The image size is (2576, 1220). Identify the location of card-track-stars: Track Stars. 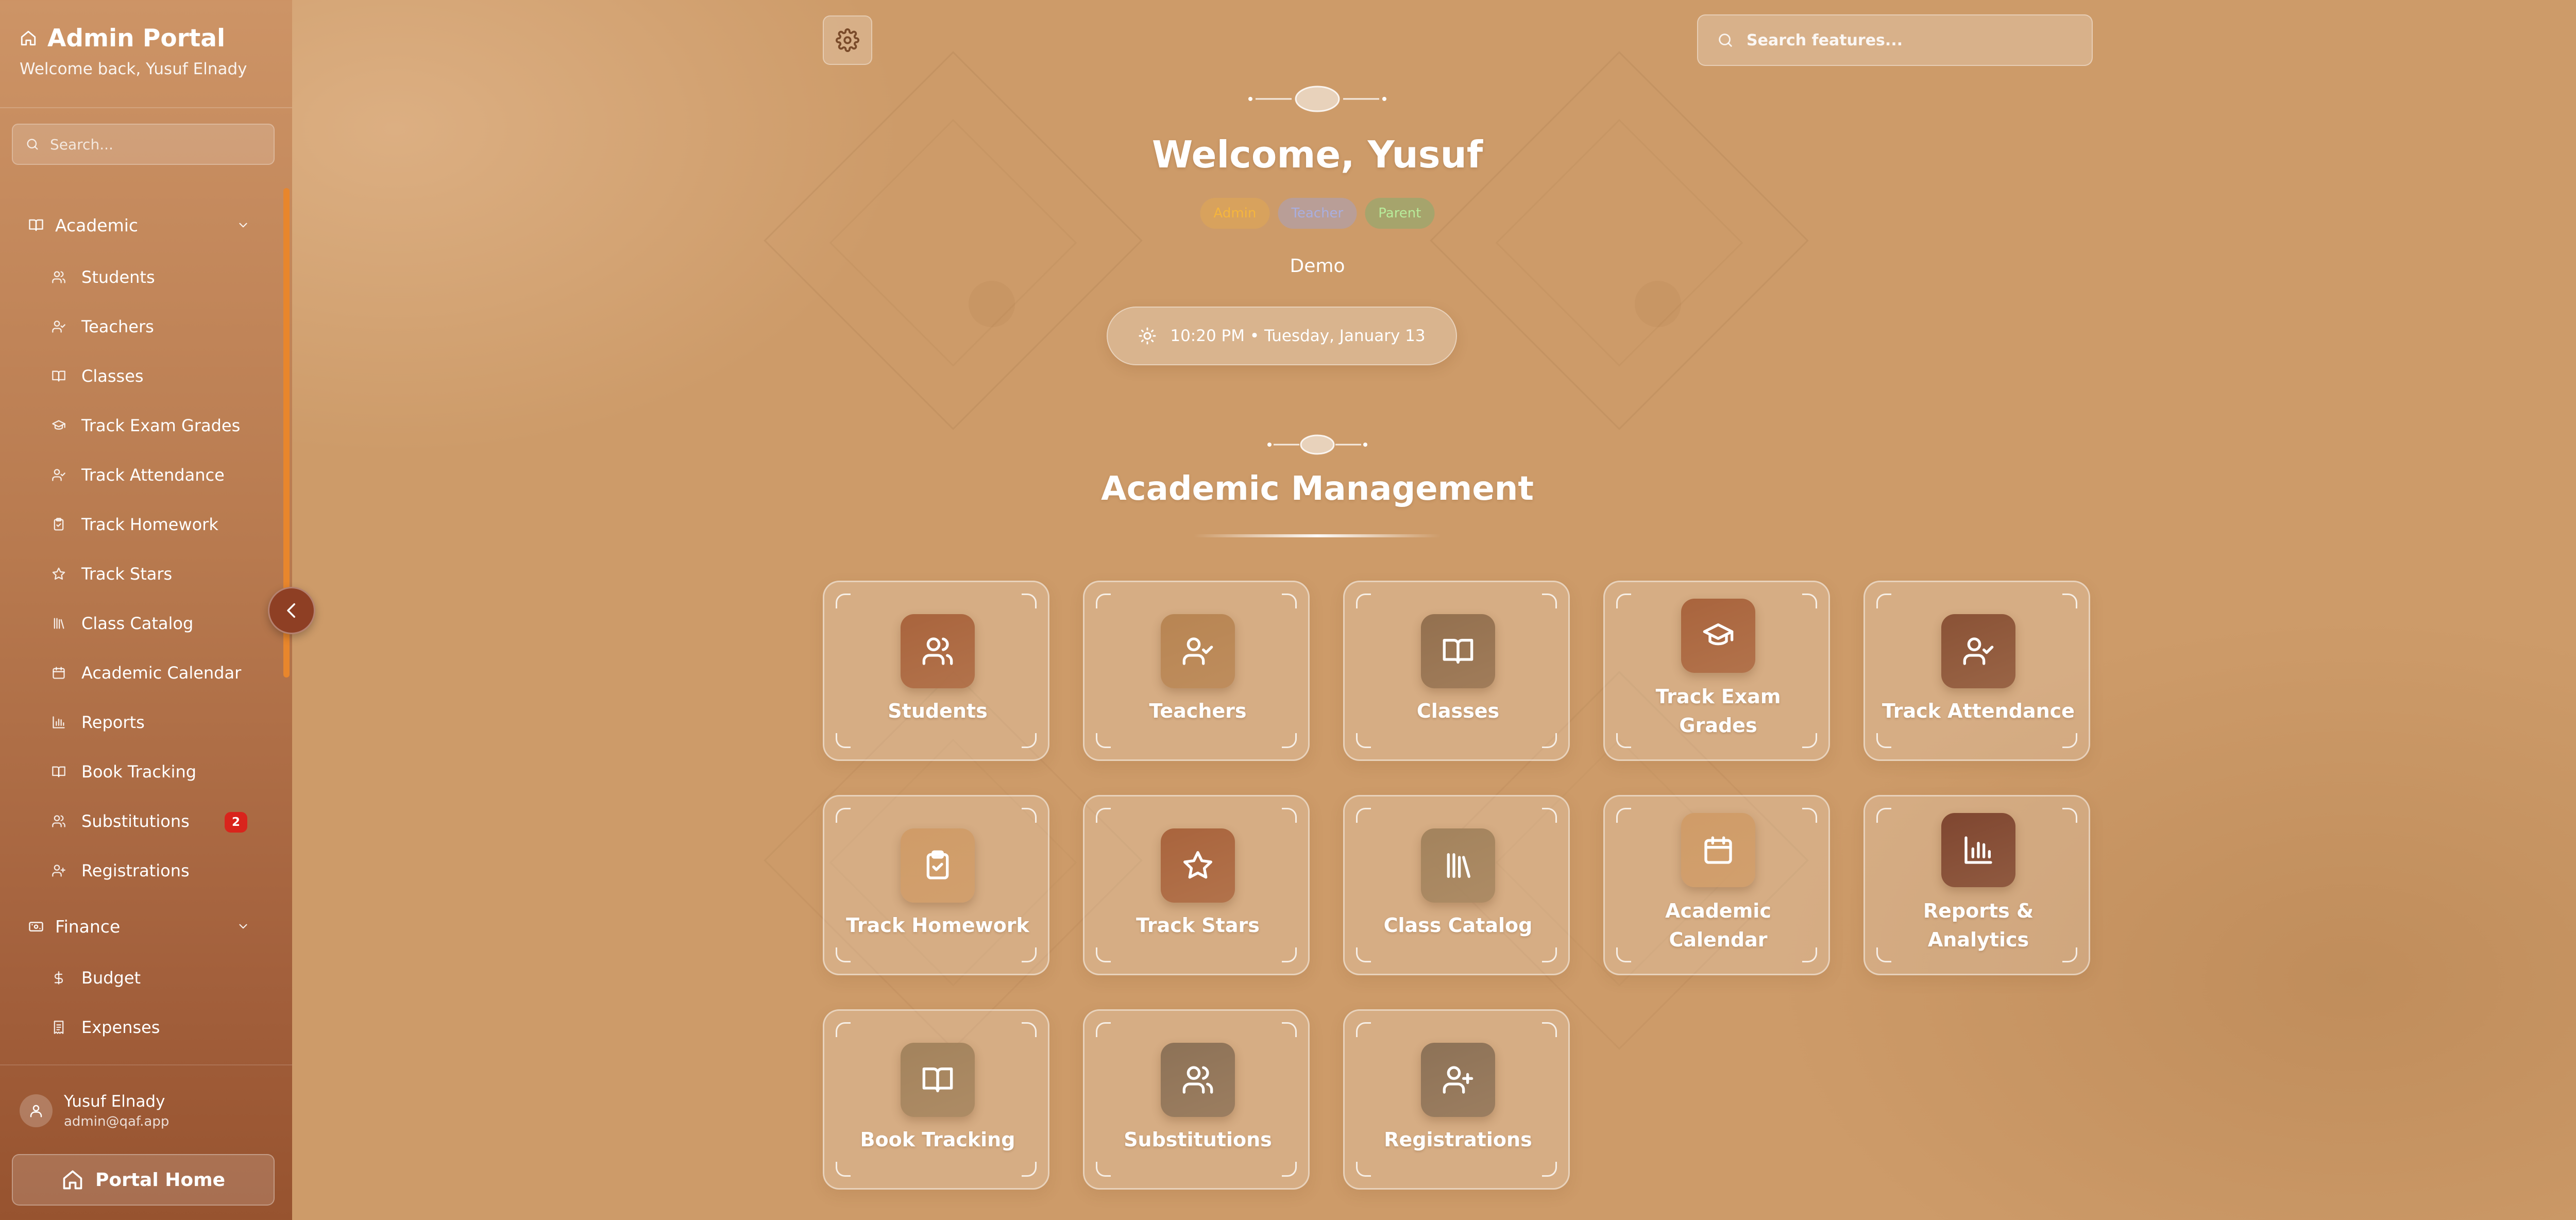
(1196, 885).